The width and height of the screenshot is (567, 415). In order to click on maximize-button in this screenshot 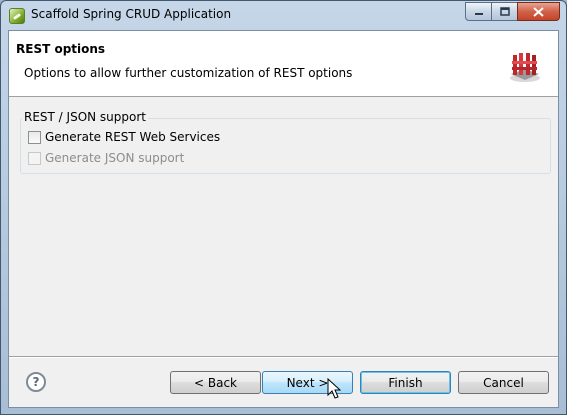, I will do `click(504, 11)`.